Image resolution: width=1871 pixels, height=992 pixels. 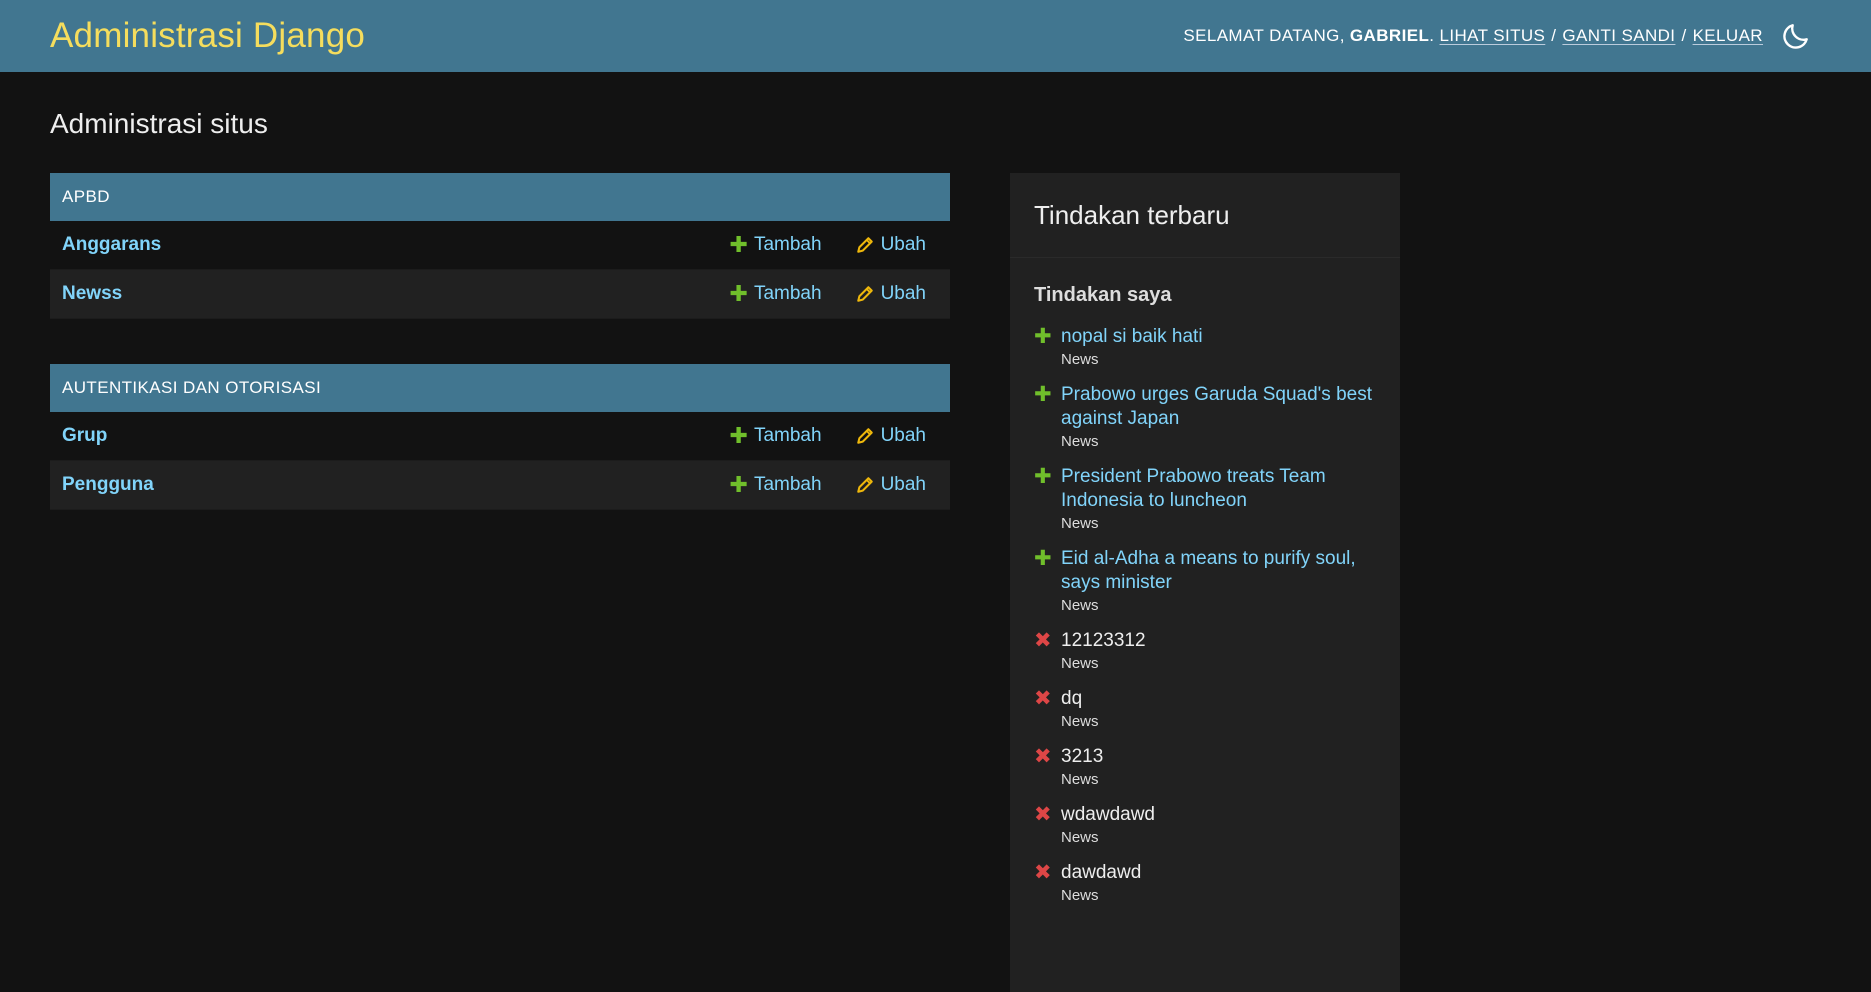 What do you see at coordinates (1205, 708) in the screenshot?
I see `action-item: ✖ dq News` at bounding box center [1205, 708].